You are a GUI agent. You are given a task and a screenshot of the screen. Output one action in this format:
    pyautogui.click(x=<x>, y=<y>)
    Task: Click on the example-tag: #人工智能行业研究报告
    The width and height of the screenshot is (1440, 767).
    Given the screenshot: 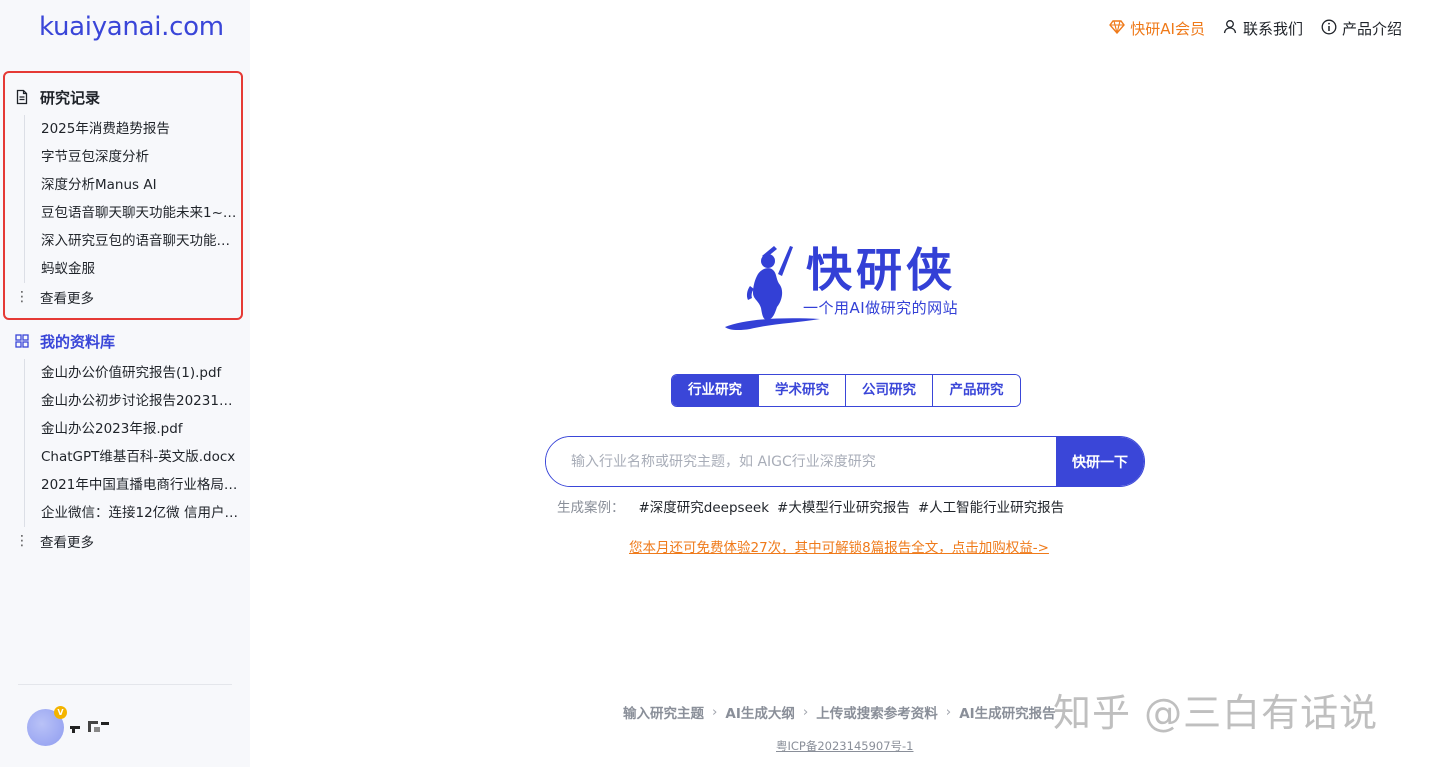 What is the action you would take?
    pyautogui.click(x=991, y=506)
    